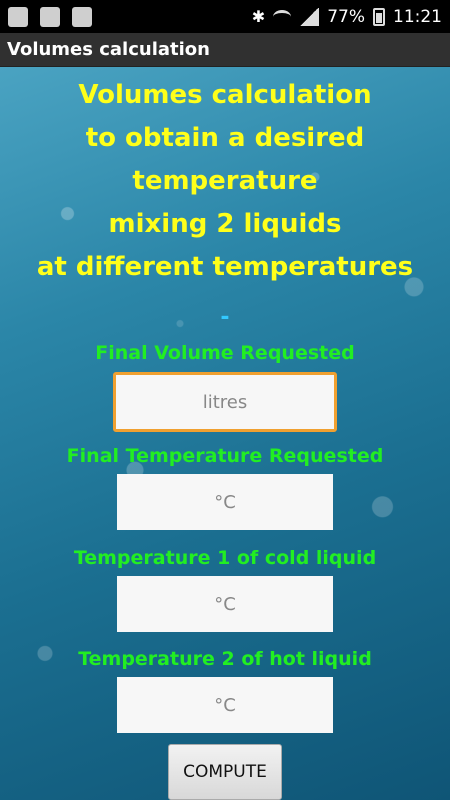 This screenshot has width=450, height=800. Describe the element at coordinates (225, 224) in the screenshot. I see `heading-line-4: mixing 2 liquids` at that location.